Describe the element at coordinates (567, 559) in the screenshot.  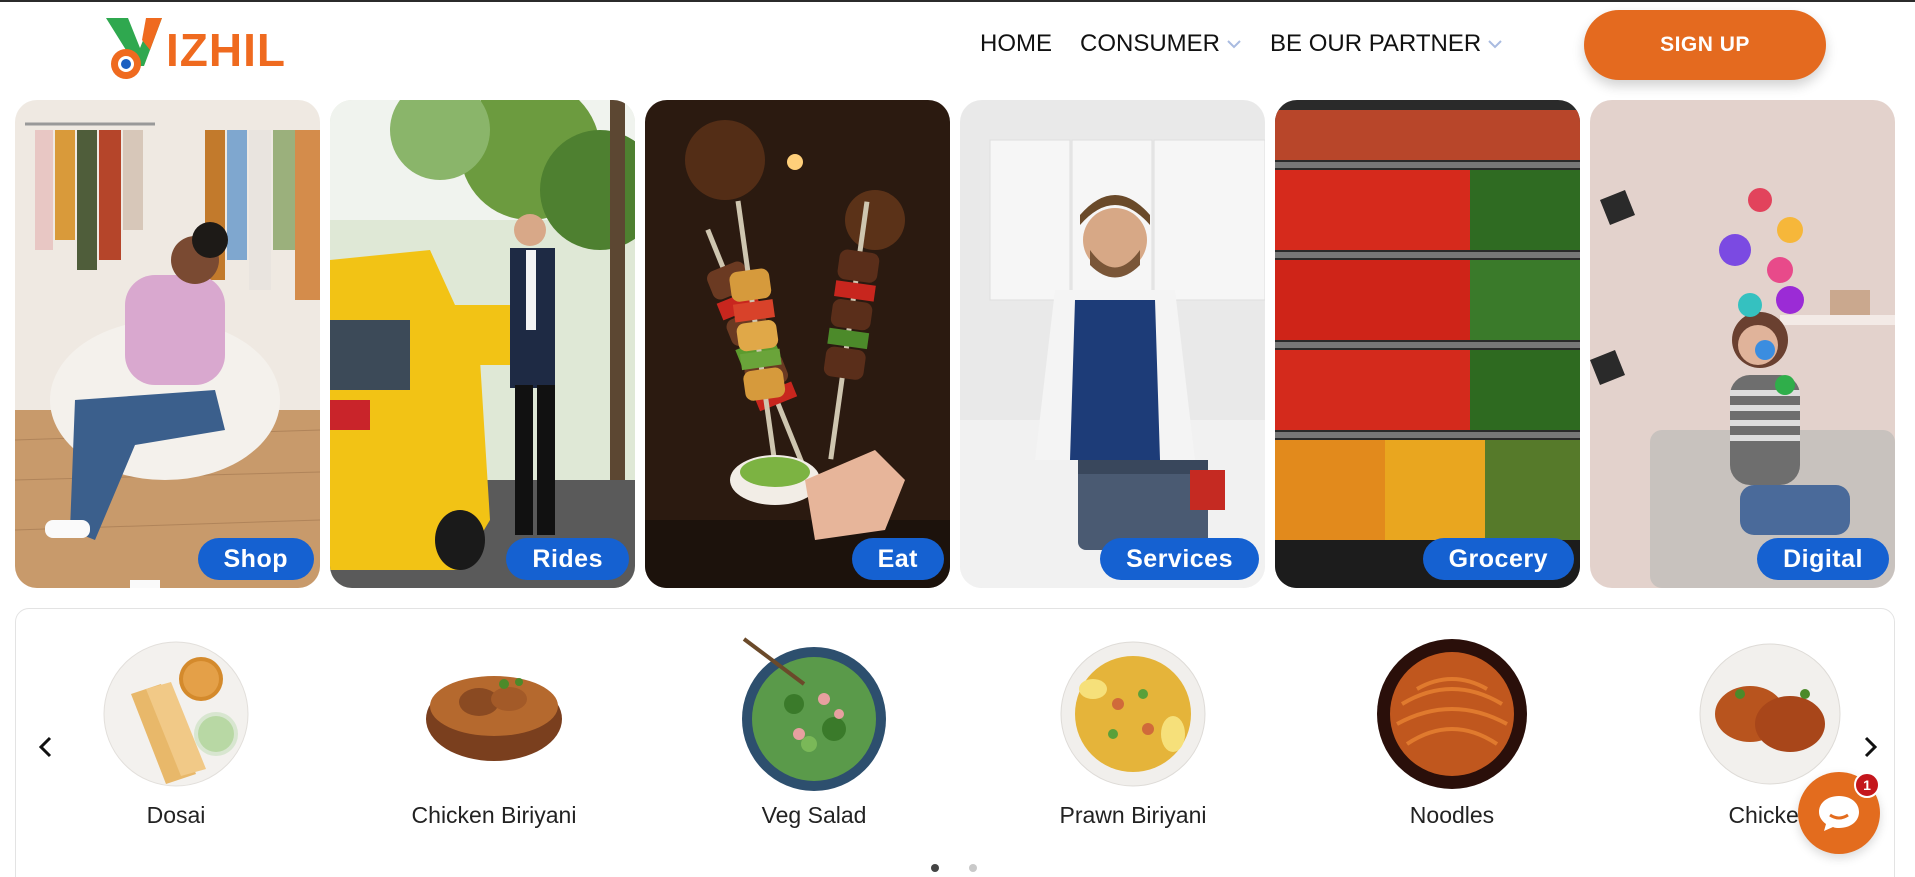
I see `category-label-rides: Rides` at that location.